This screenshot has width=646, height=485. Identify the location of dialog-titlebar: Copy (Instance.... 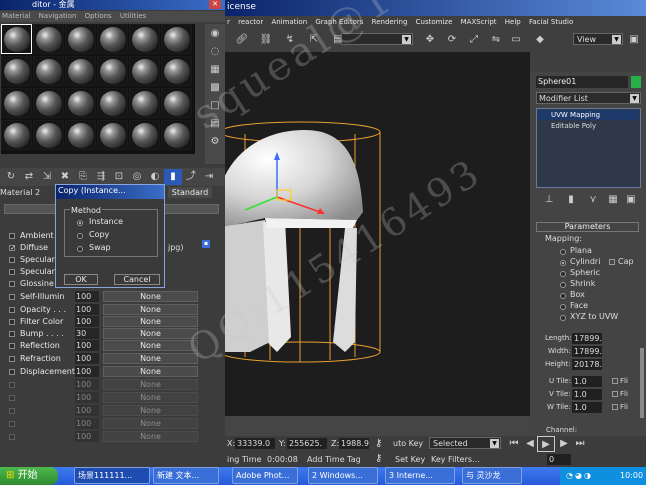
(110, 192).